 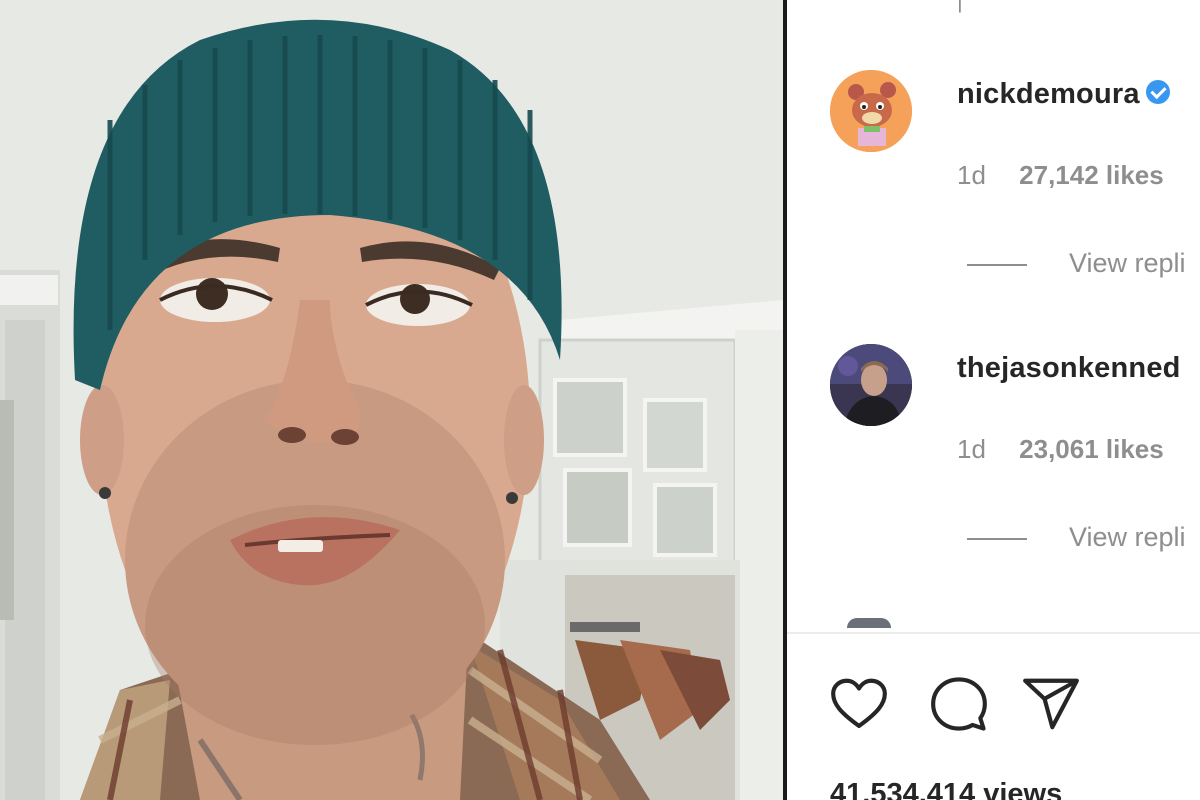 I want to click on person-photo-avatar-icon, so click(x=871, y=385).